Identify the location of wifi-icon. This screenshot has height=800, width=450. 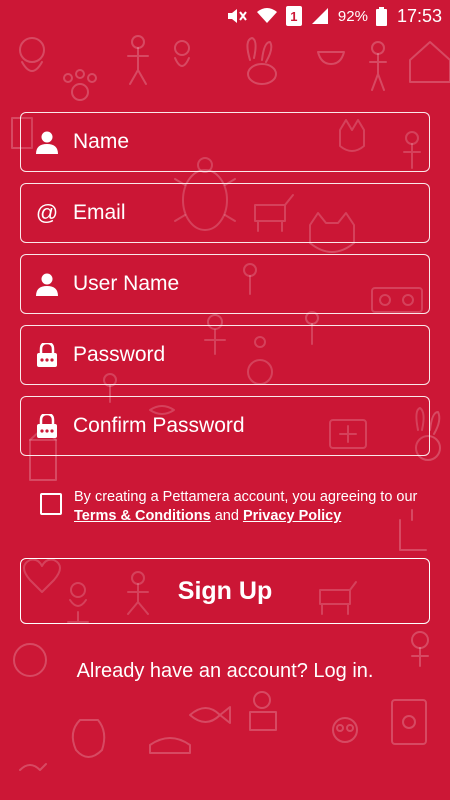
(267, 16).